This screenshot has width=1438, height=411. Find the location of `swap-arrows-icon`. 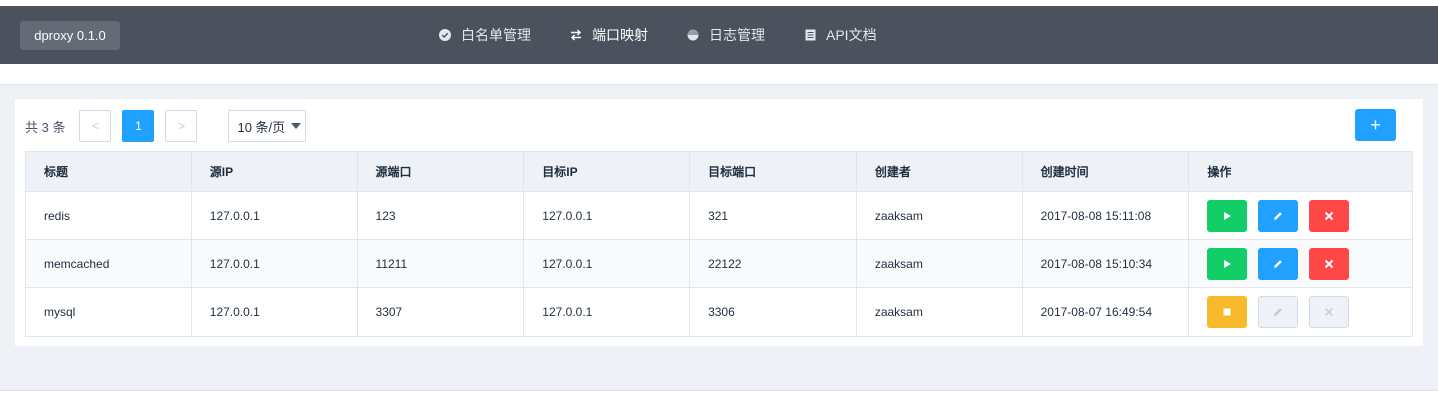

swap-arrows-icon is located at coordinates (576, 35).